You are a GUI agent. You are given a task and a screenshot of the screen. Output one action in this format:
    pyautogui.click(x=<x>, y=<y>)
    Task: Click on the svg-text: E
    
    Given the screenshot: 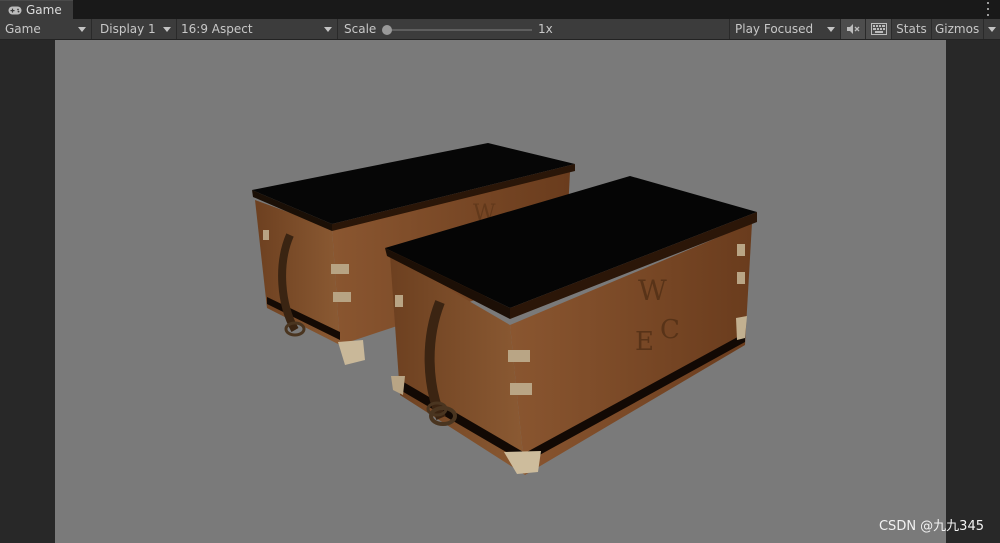 What is the action you would take?
    pyautogui.click(x=644, y=342)
    